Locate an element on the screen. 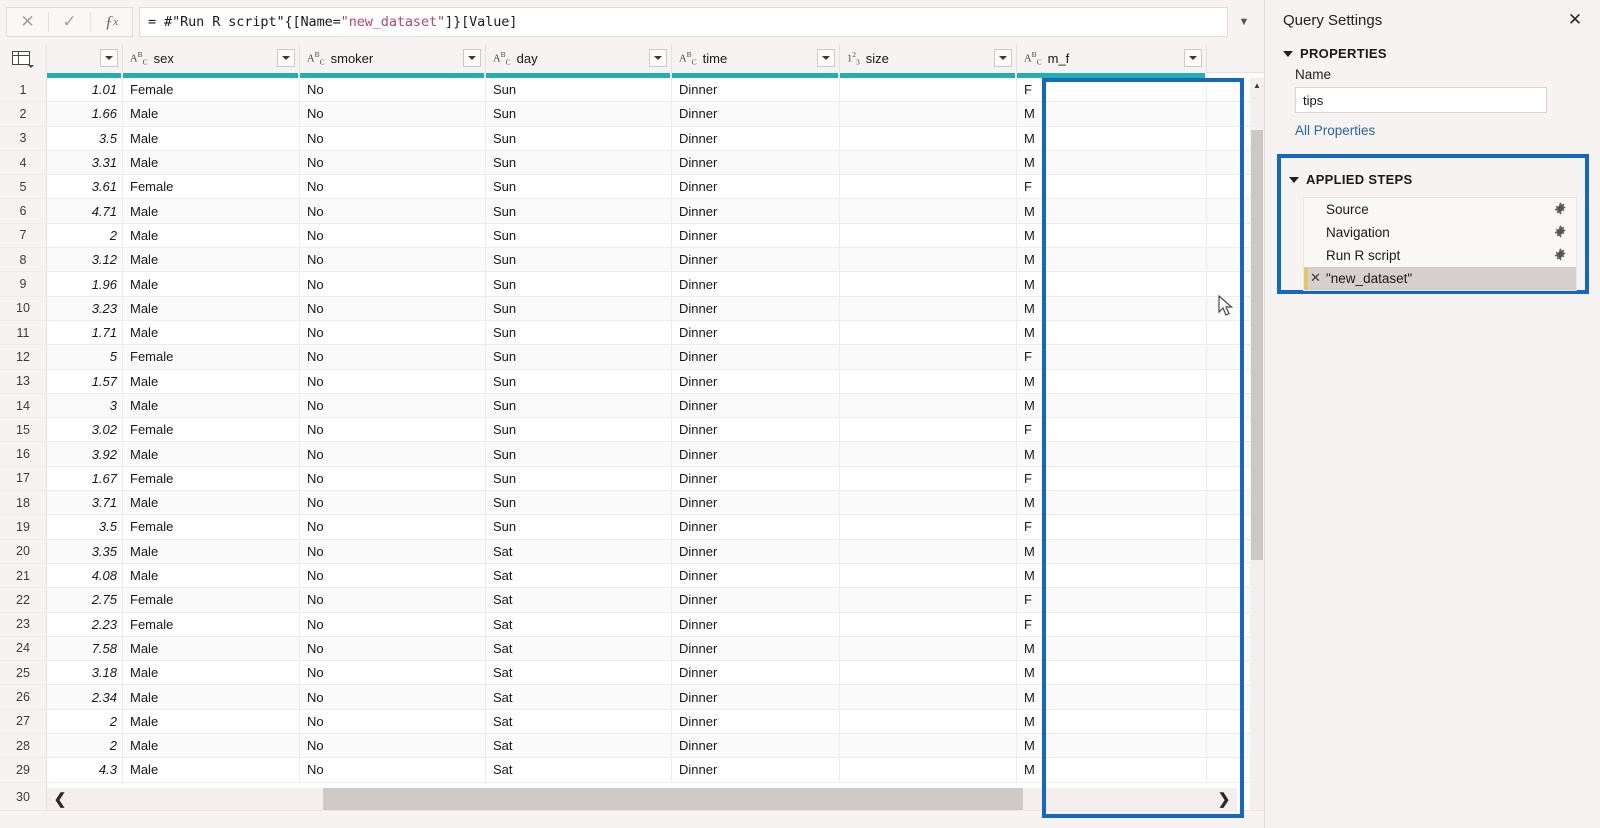  table-row: 2 1.66 Male No Sun Dinner M is located at coordinates (632, 114).